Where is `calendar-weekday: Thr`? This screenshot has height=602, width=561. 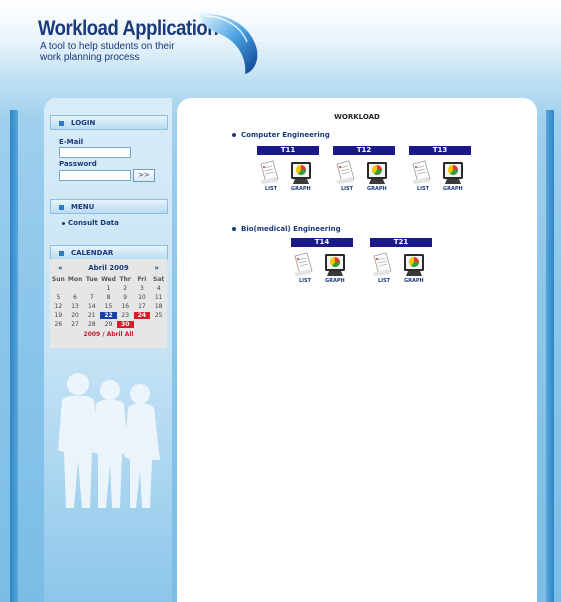 calendar-weekday: Thr is located at coordinates (125, 279).